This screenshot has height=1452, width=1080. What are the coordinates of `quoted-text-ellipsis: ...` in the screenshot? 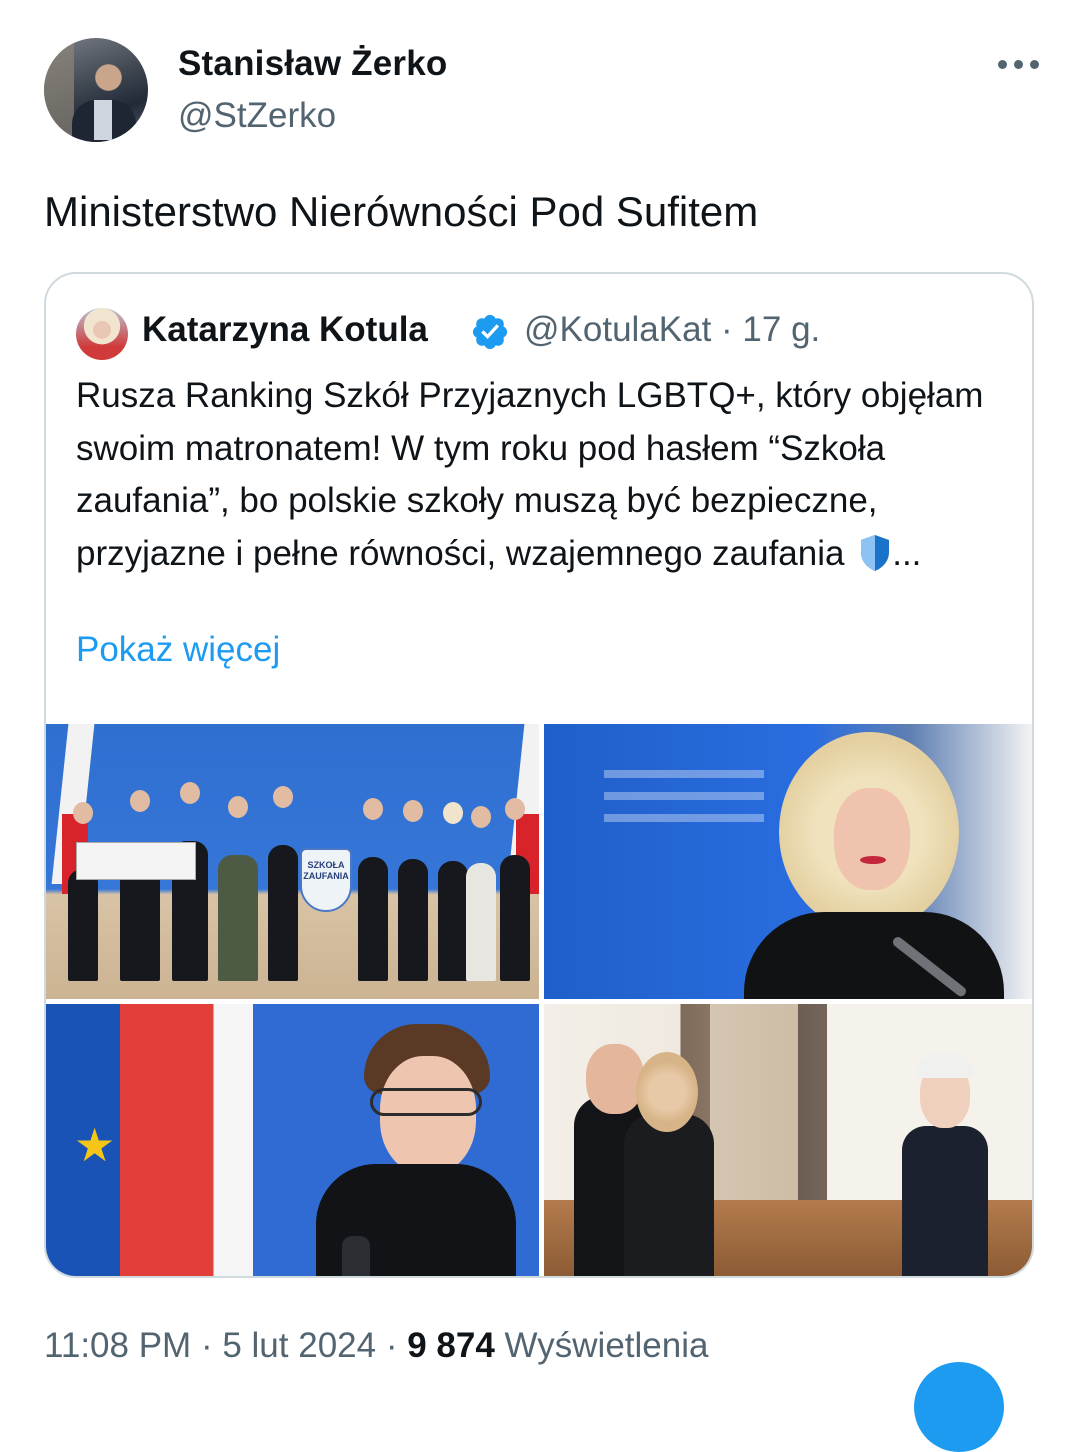 It's located at (907, 553).